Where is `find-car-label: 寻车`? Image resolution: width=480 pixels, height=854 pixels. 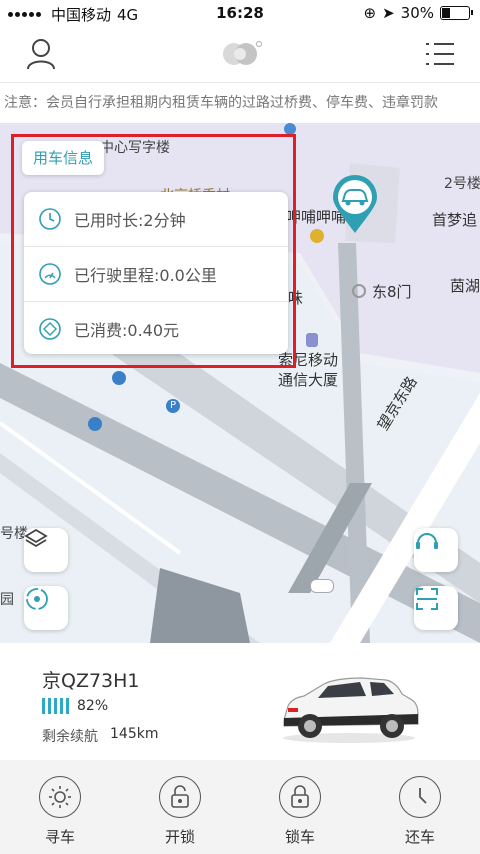 find-car-label: 寻车 is located at coordinates (59, 837).